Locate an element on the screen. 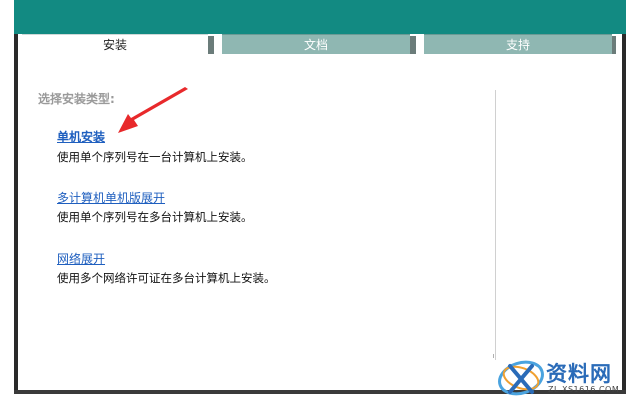  standalone-install-description: 使用单个序列号在一台计算机上安装。 is located at coordinates (155, 157).